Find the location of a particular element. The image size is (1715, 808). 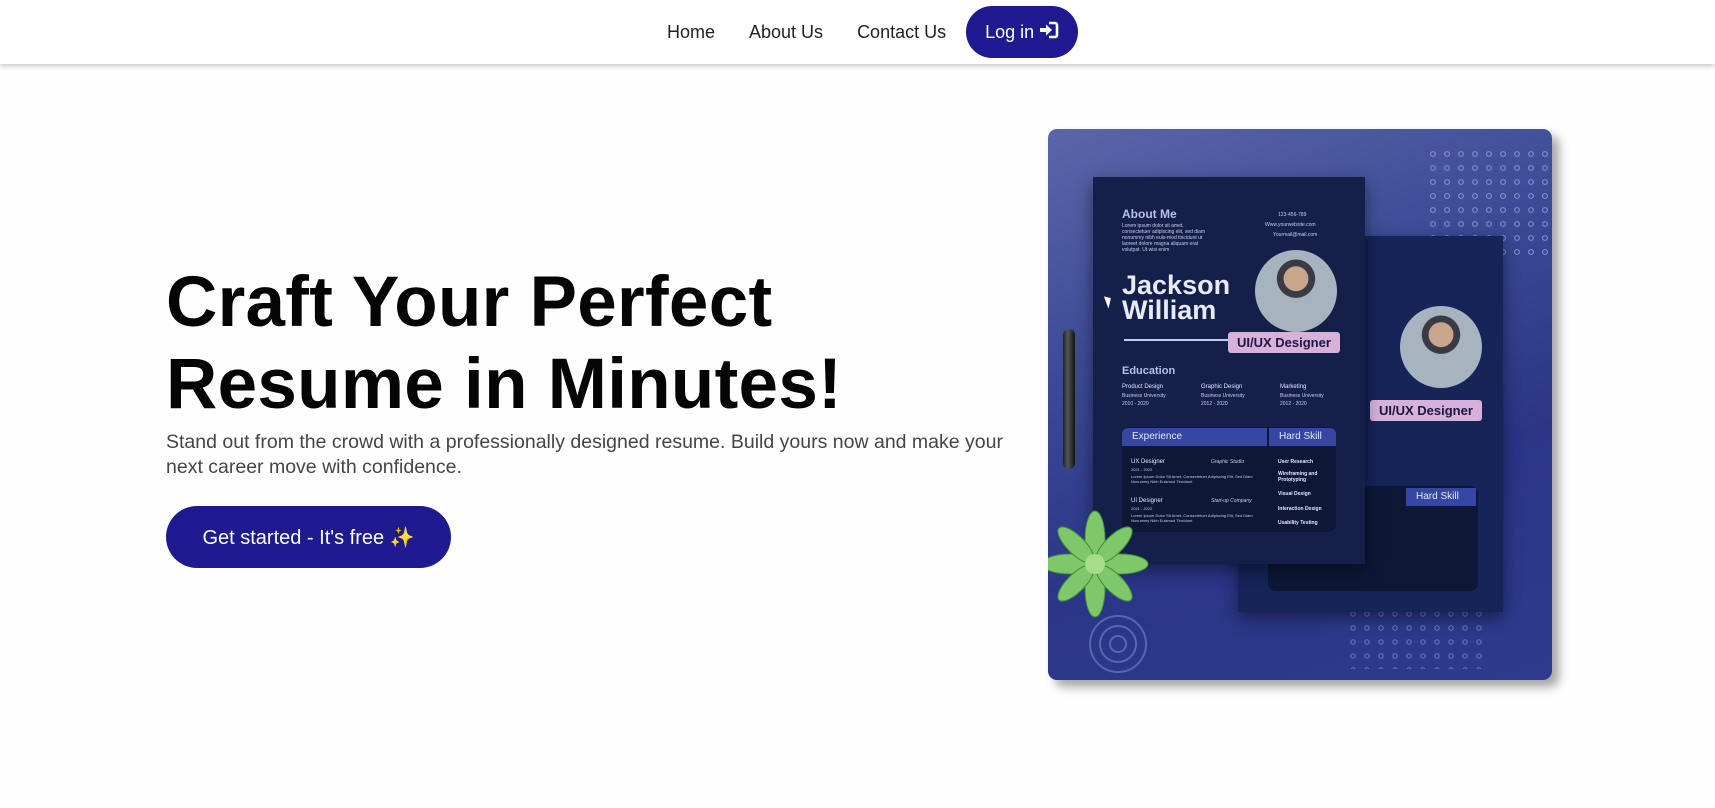

experience-title: UX Designer is located at coordinates (1148, 462).